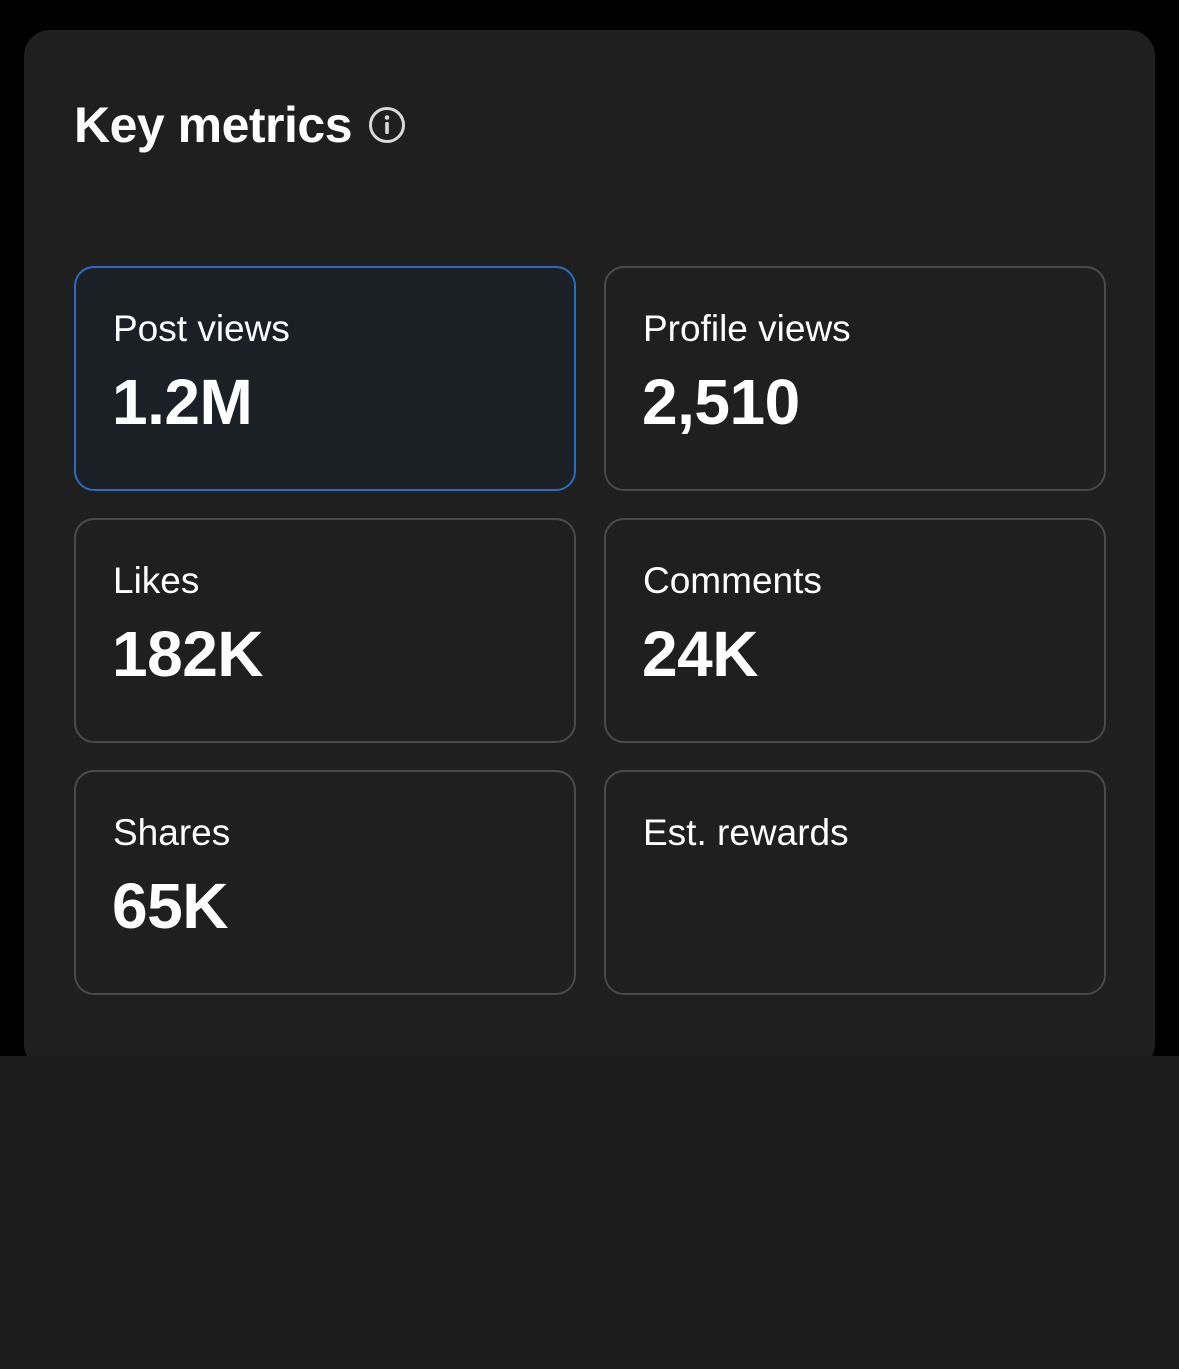  I want to click on metric-label: Post views, so click(201, 328).